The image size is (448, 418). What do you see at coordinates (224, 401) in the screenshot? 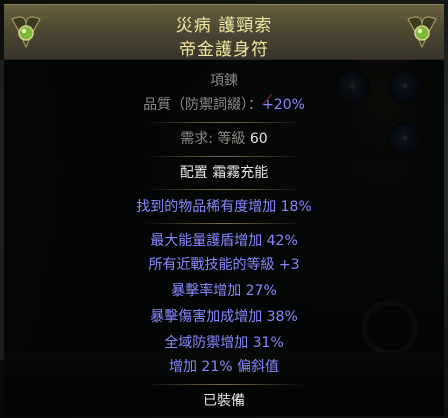
I see `equipped-label: 已裝備` at bounding box center [224, 401].